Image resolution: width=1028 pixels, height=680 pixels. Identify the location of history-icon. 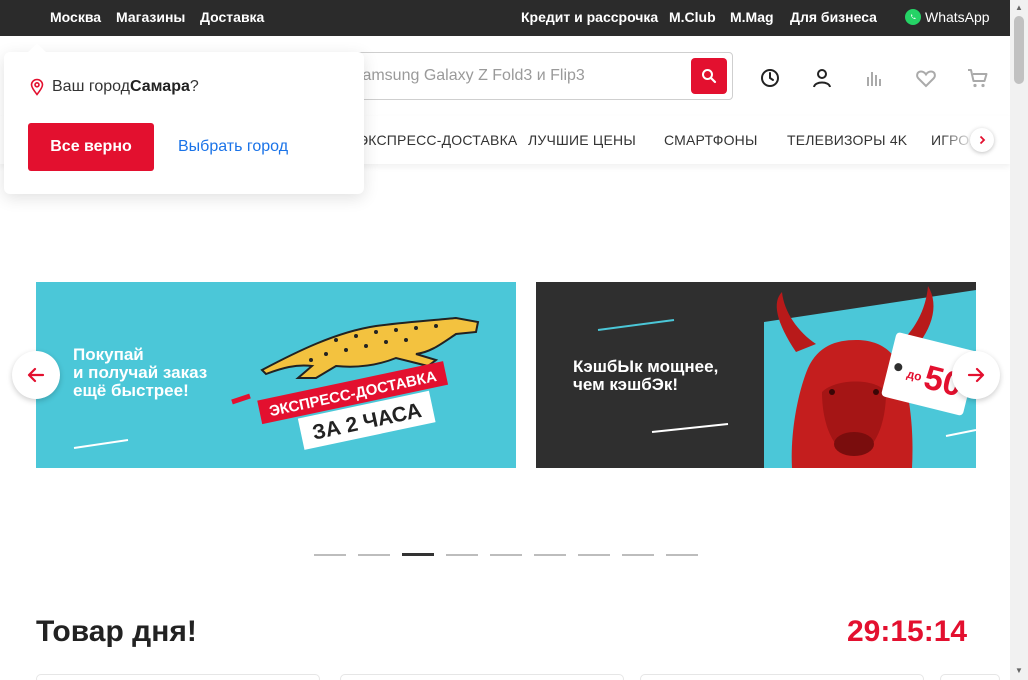
(770, 78).